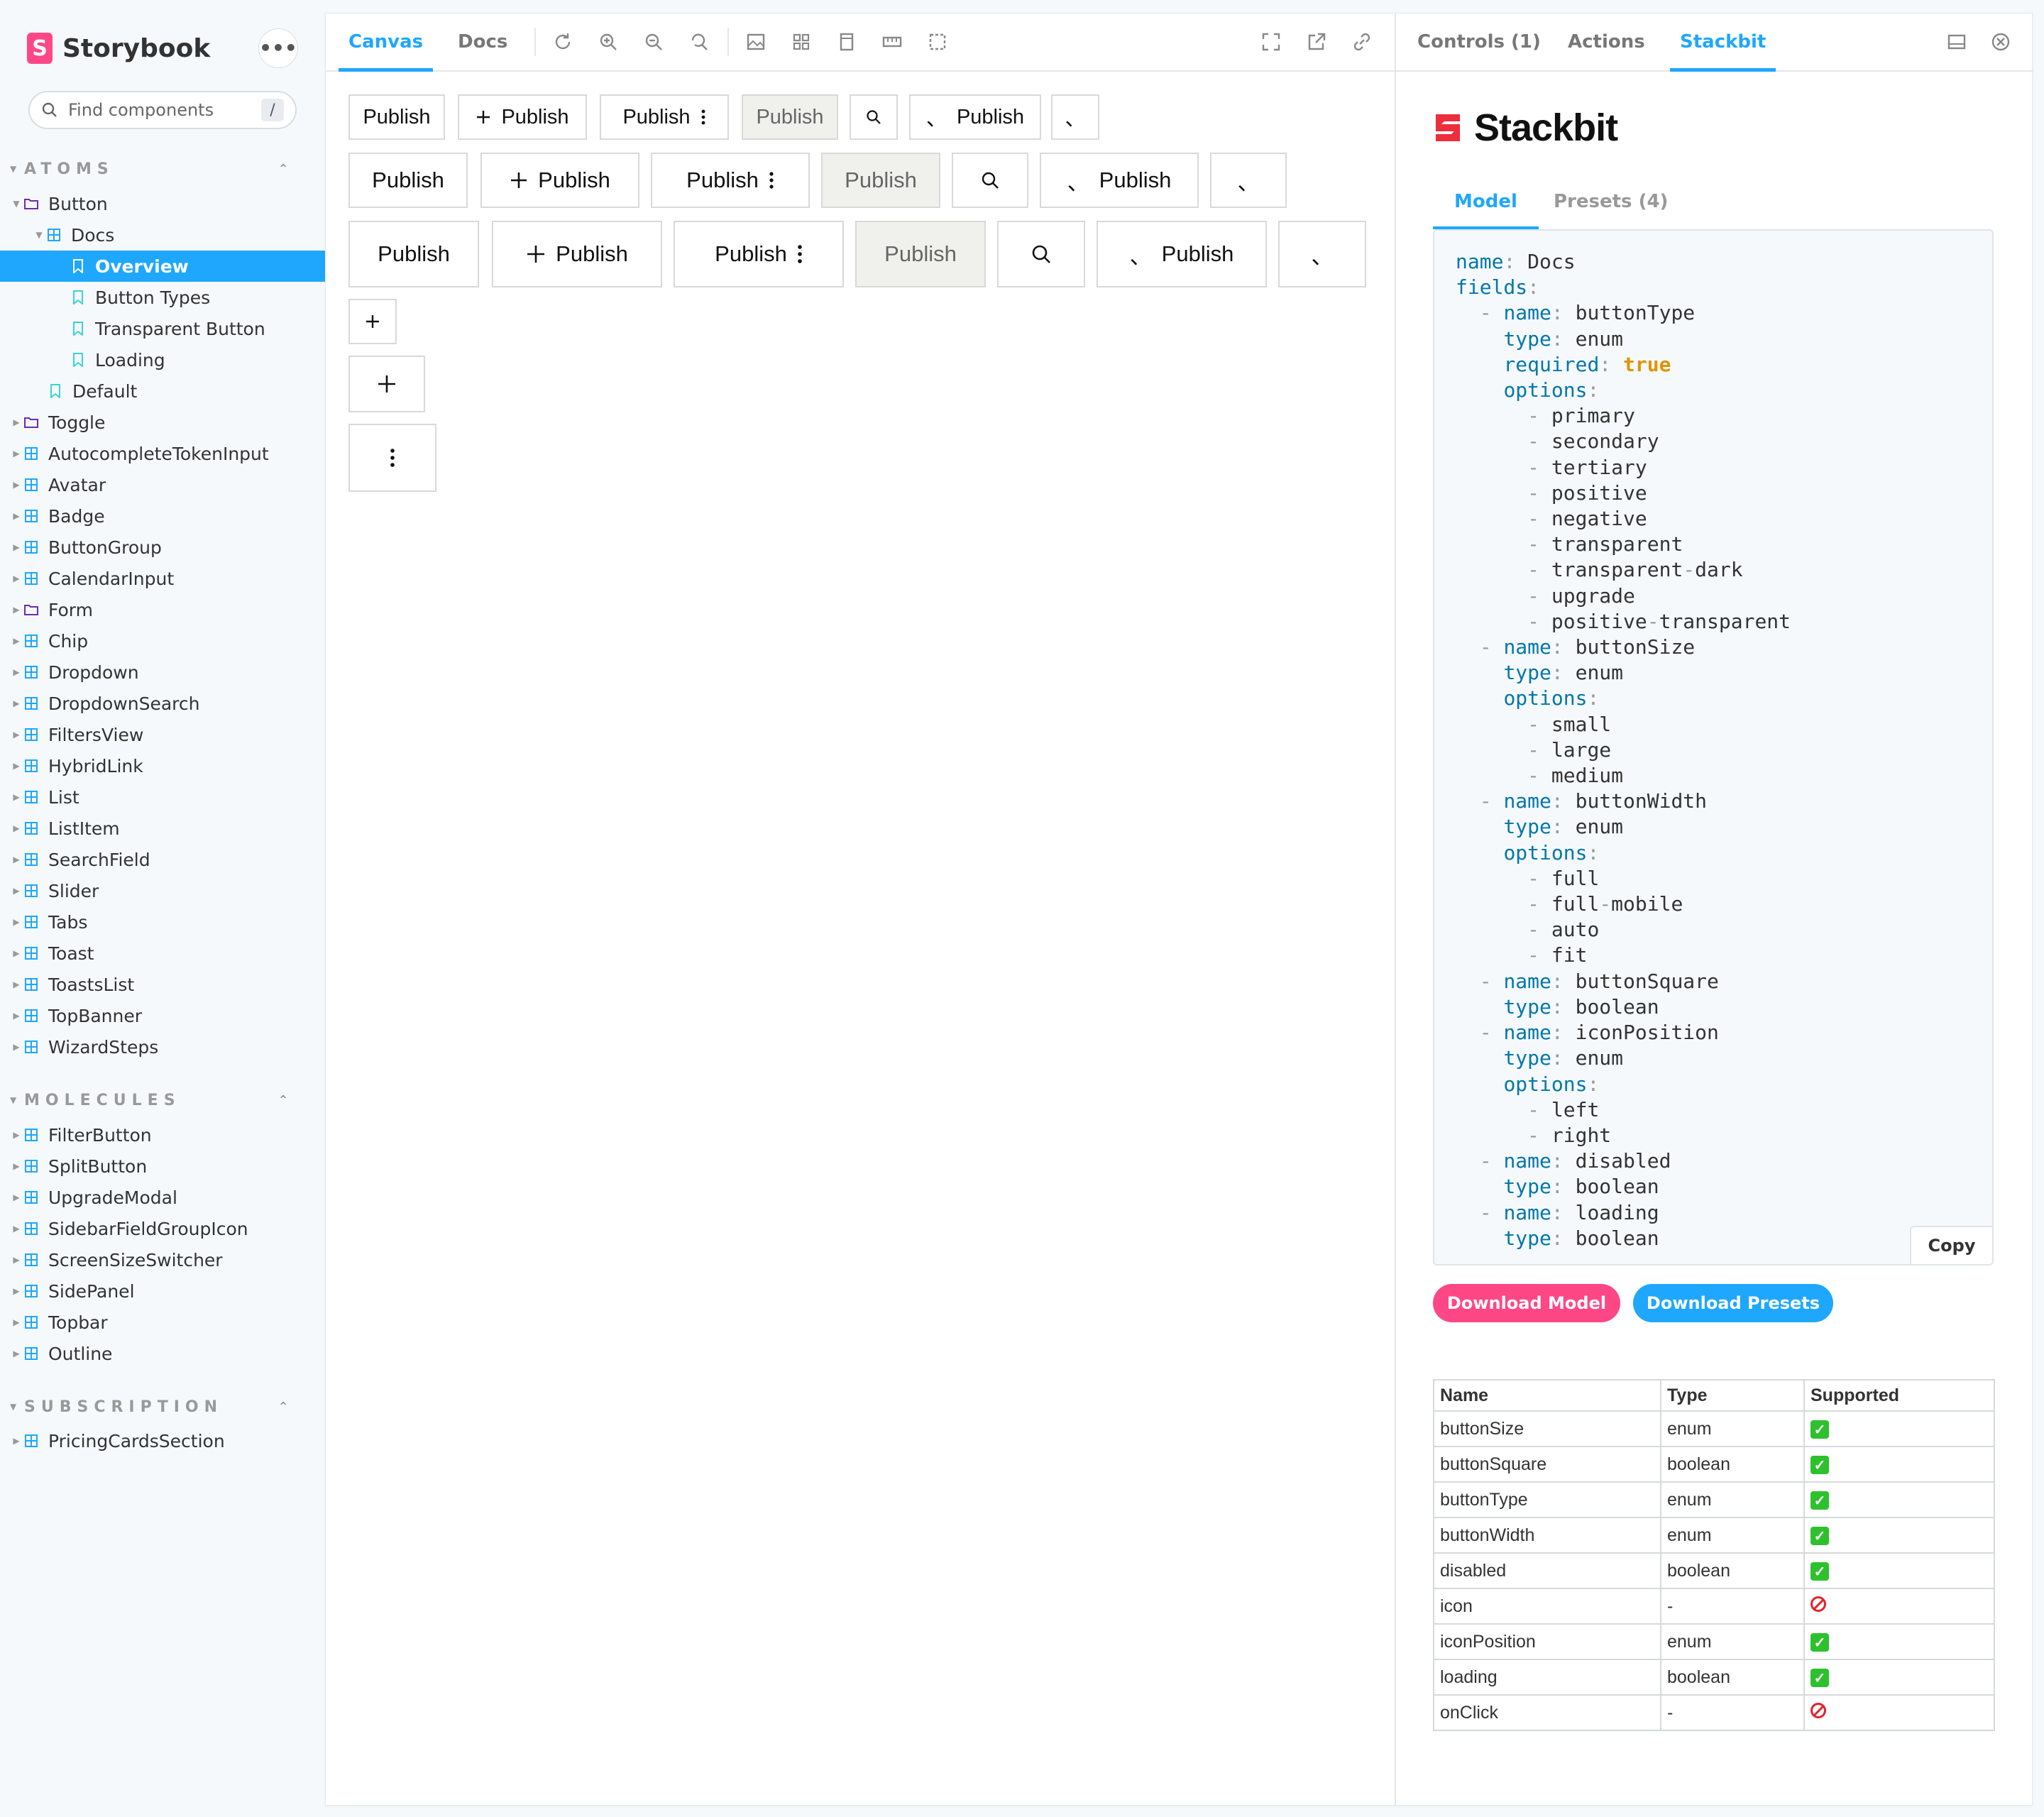 The image size is (2044, 1817). What do you see at coordinates (1733, 1303) in the screenshot?
I see `download-presets-button: Download Presets` at bounding box center [1733, 1303].